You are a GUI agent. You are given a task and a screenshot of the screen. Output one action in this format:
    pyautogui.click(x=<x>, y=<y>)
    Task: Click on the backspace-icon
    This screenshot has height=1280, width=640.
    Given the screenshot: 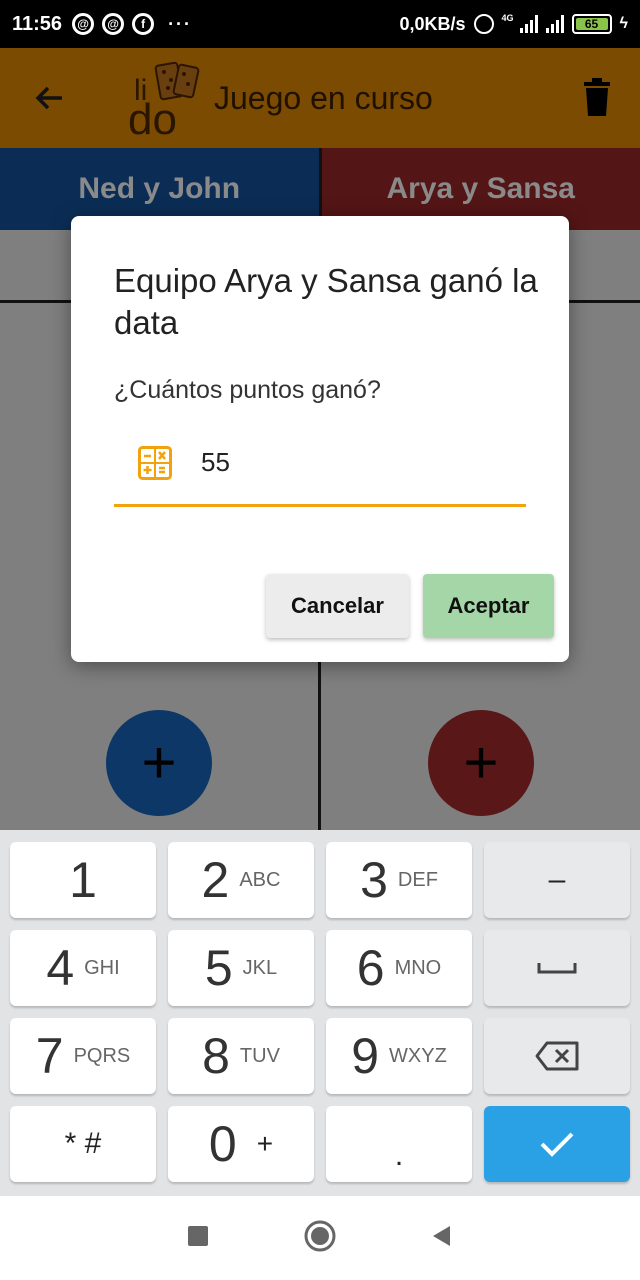 What is the action you would take?
    pyautogui.click(x=557, y=1056)
    